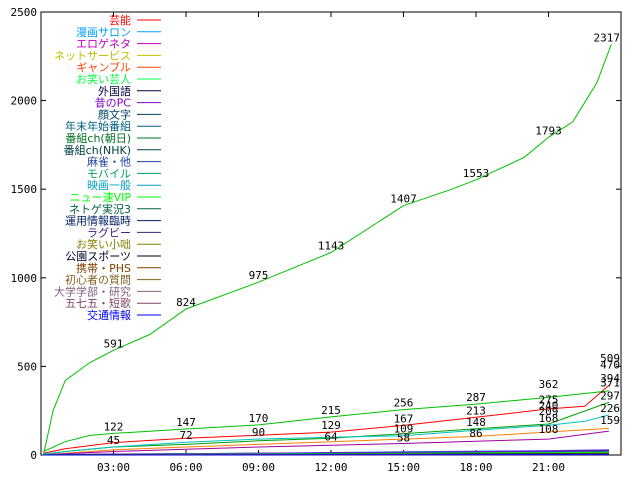 The height and width of the screenshot is (480, 640). I want to click on y-tick-label: 2000, so click(24, 101).